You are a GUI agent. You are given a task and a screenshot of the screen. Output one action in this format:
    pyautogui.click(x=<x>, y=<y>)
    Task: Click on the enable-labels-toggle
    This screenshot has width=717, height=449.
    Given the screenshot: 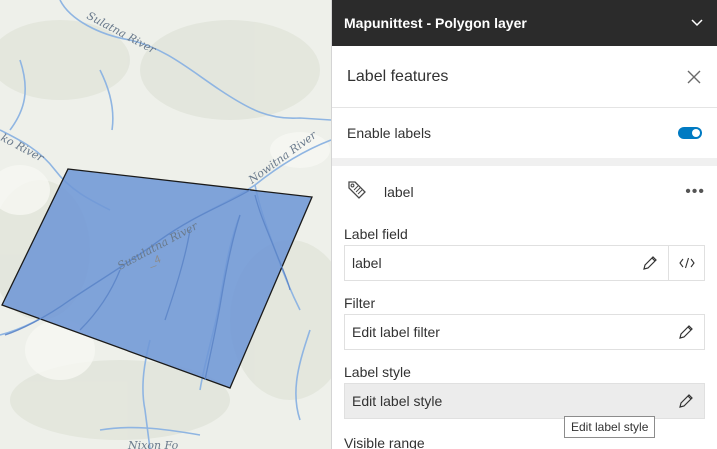 What is the action you would take?
    pyautogui.click(x=690, y=133)
    